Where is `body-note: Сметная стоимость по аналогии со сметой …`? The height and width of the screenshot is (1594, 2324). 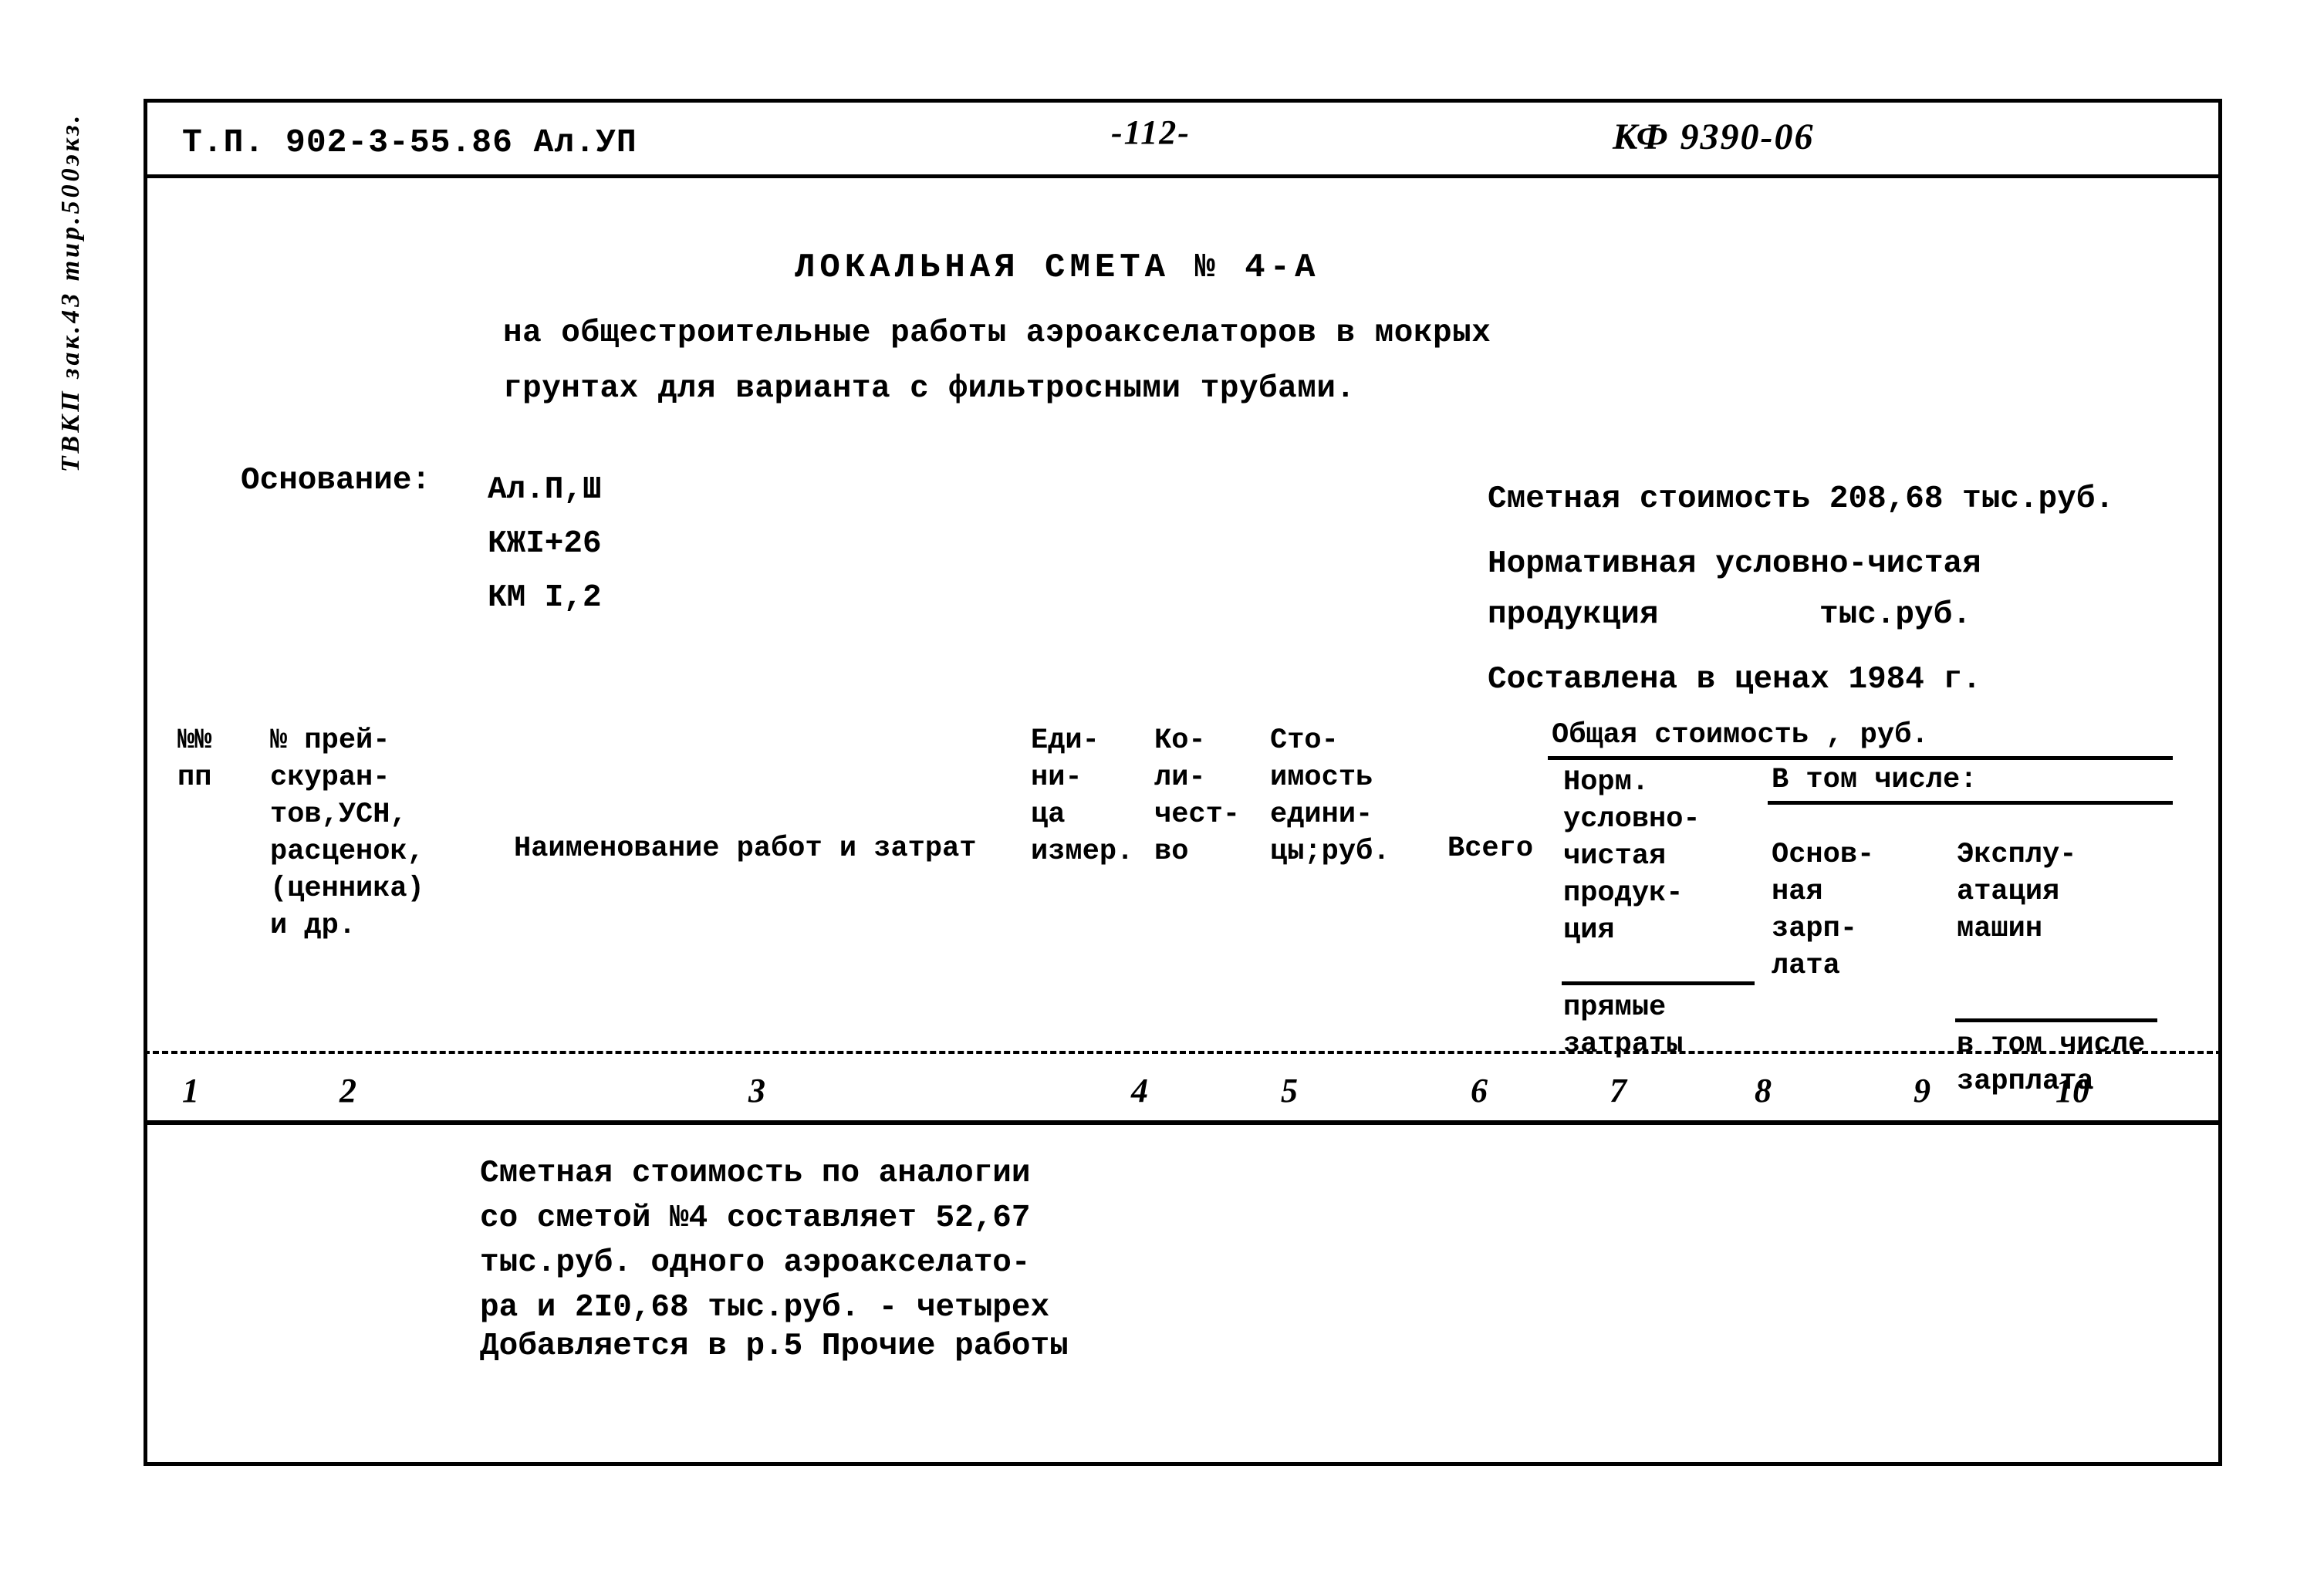
body-note: Сметная стоимость по аналогии со сметой … is located at coordinates (764, 1240).